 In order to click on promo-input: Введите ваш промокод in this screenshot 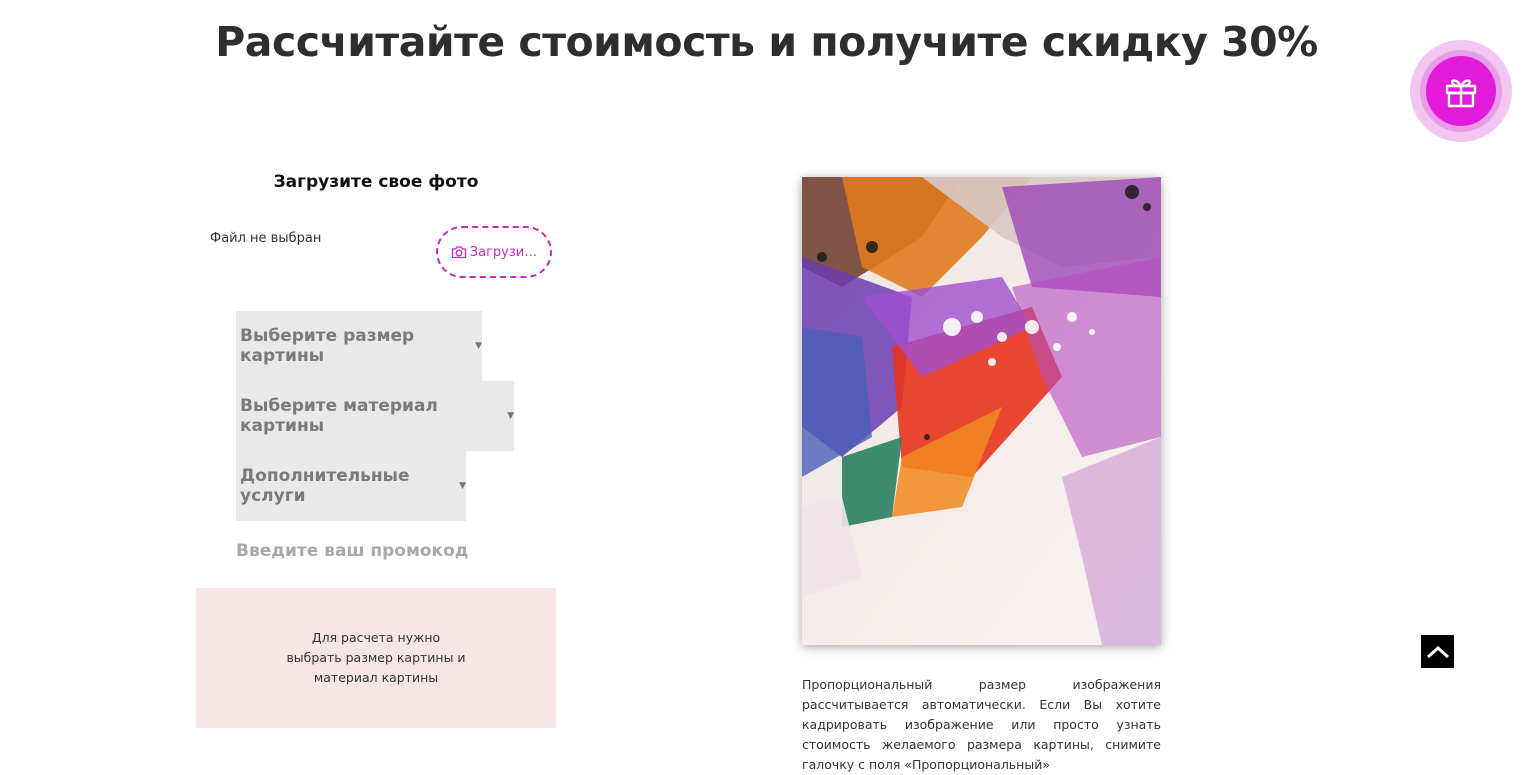, I will do `click(352, 551)`.